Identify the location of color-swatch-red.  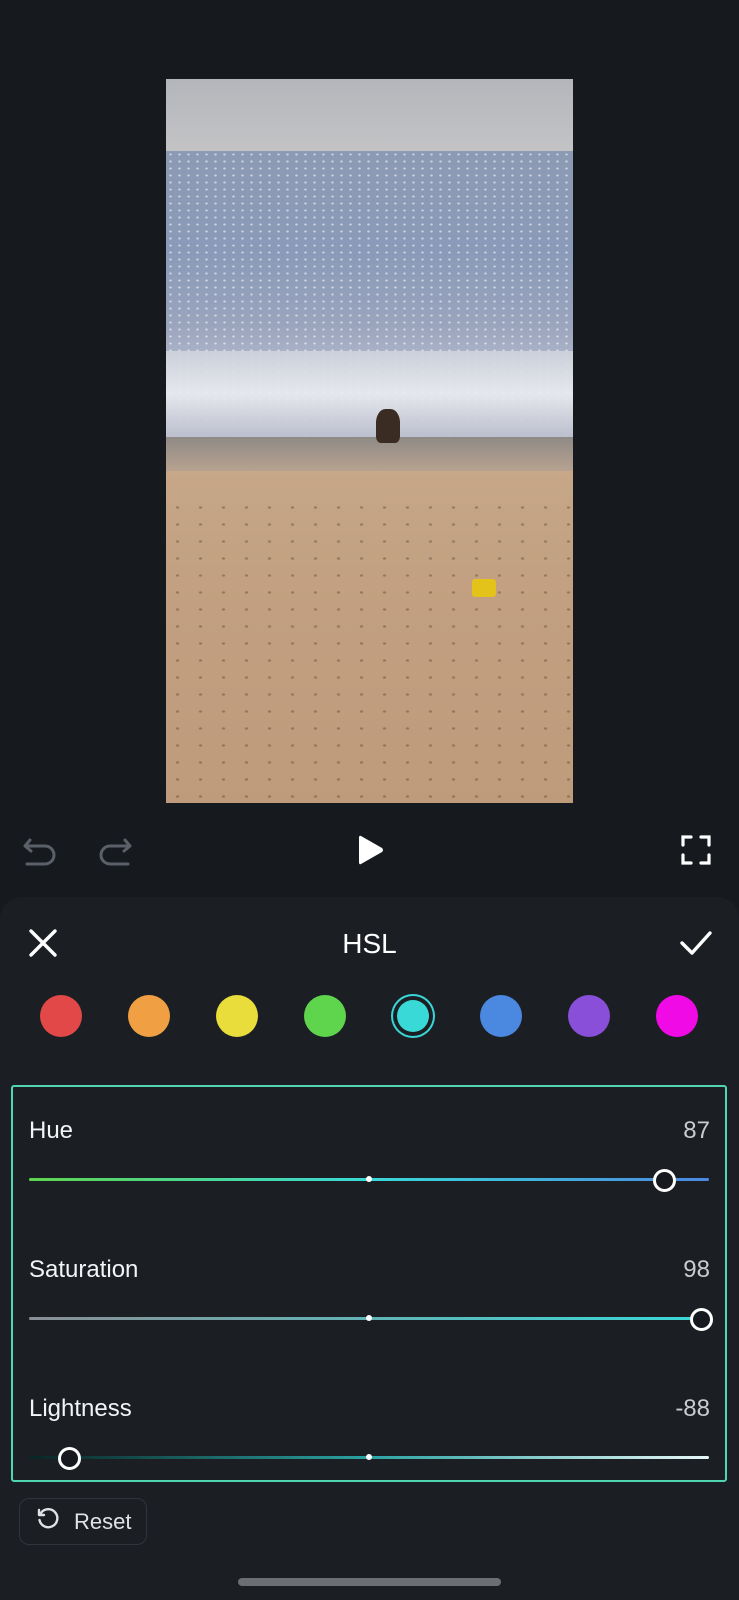
(61, 1016).